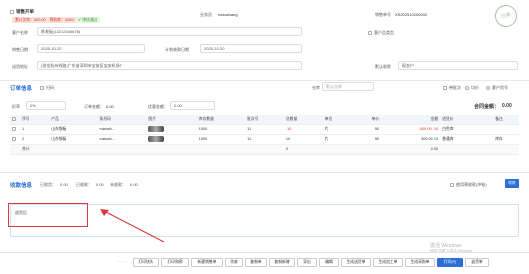  I want to click on scan-checkbox: 扫码, so click(47, 88).